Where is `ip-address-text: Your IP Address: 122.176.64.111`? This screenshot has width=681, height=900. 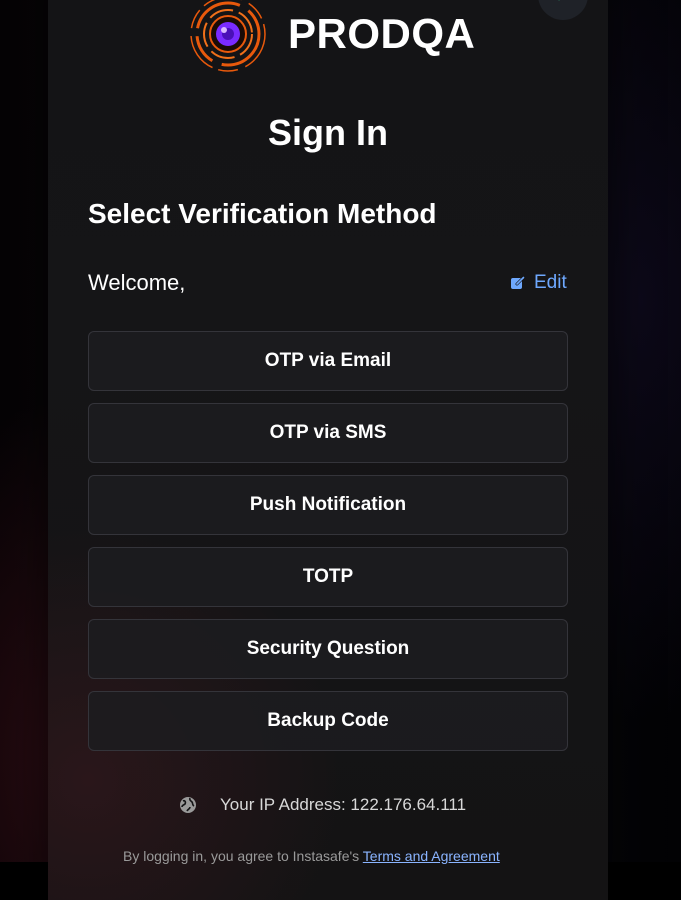
ip-address-text: Your IP Address: 122.176.64.111 is located at coordinates (343, 804).